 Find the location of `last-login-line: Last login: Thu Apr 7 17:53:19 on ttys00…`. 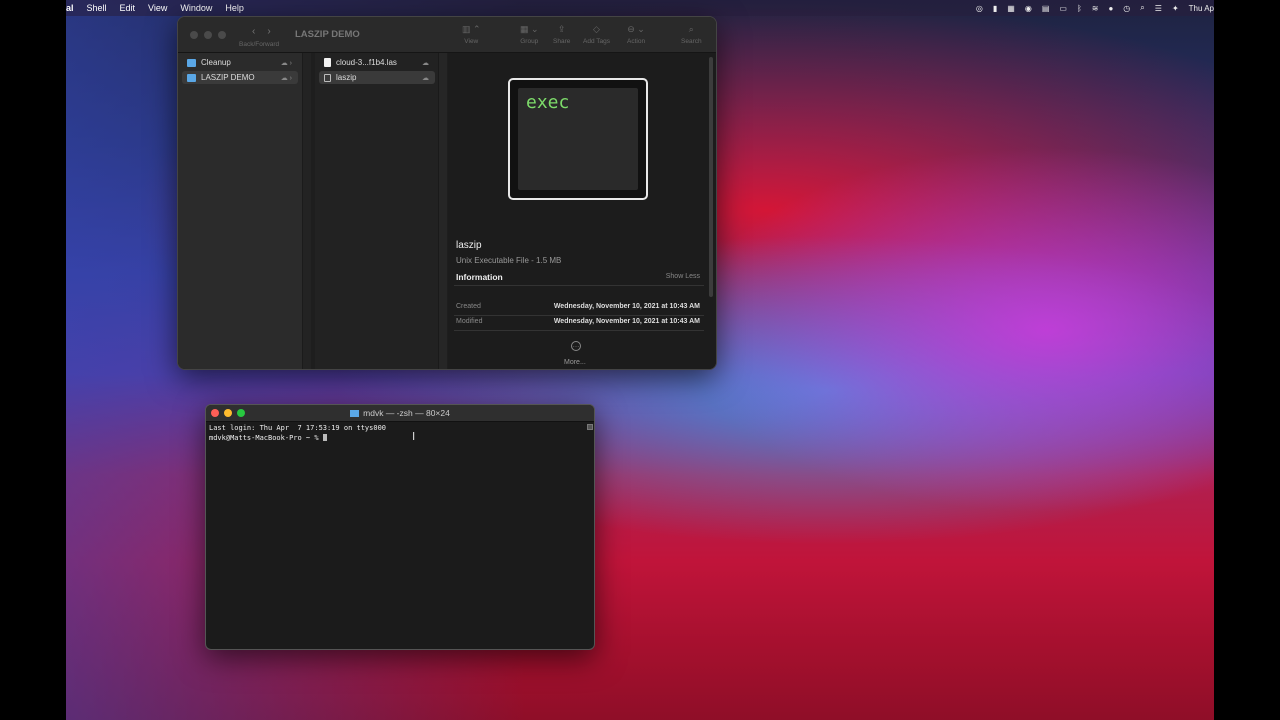

last-login-line: Last login: Thu Apr 7 17:53:19 on ttys00… is located at coordinates (298, 428).